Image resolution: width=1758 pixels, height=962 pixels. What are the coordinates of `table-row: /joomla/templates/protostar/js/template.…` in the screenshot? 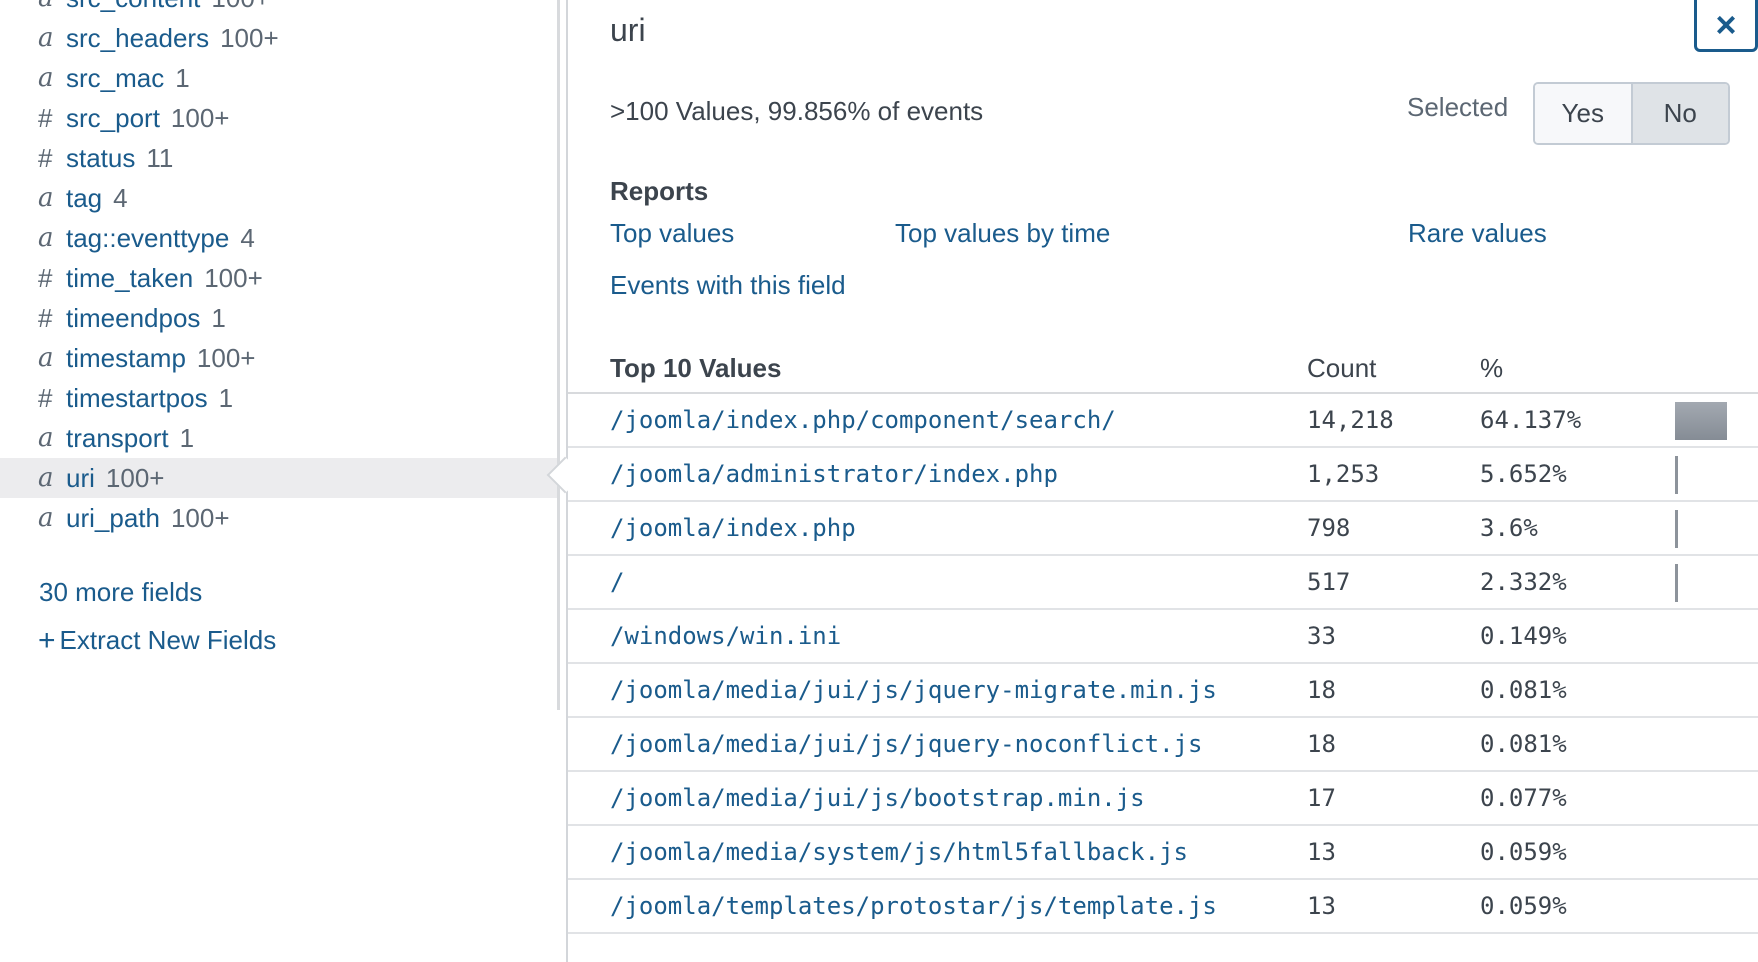 It's located at (1163, 907).